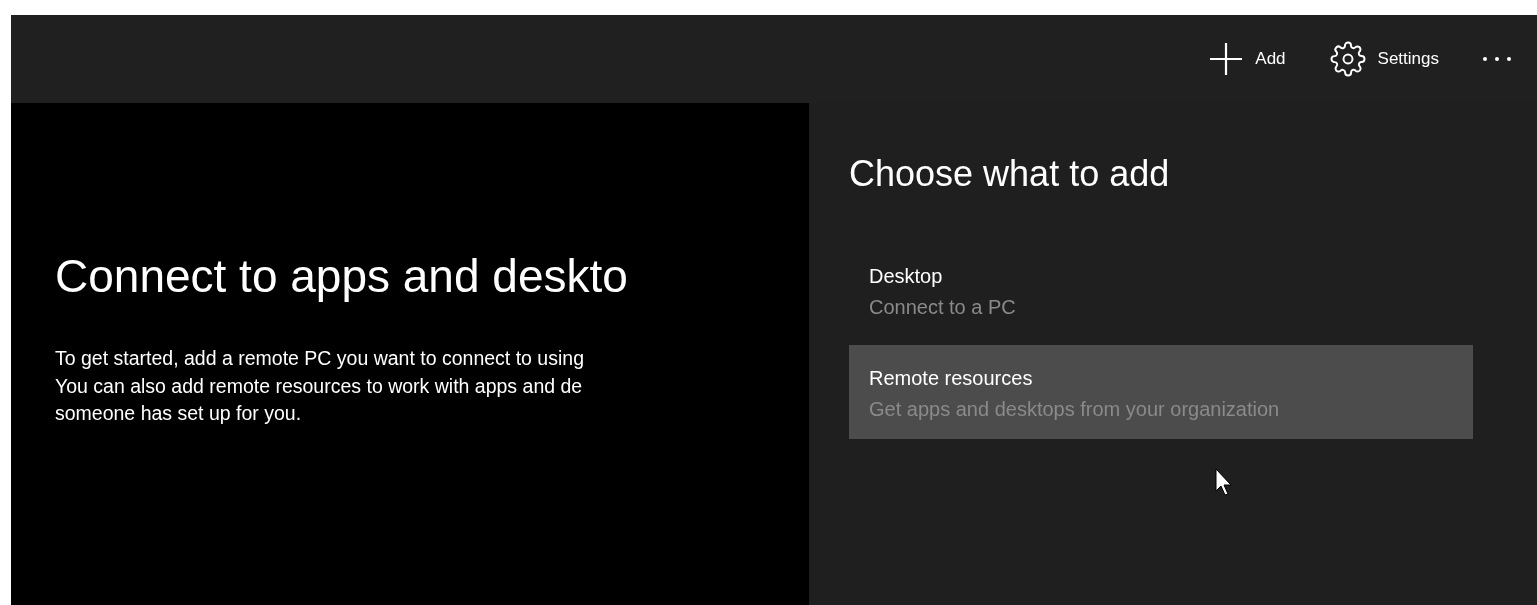 This screenshot has width=1537, height=605. I want to click on pointer-icon, so click(1224, 482).